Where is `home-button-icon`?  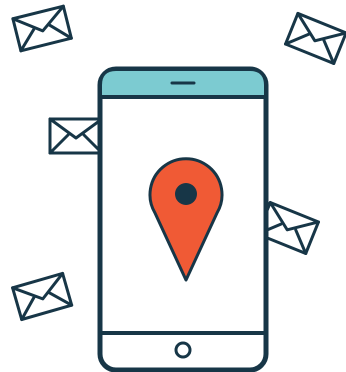
home-button-icon is located at coordinates (183, 350).